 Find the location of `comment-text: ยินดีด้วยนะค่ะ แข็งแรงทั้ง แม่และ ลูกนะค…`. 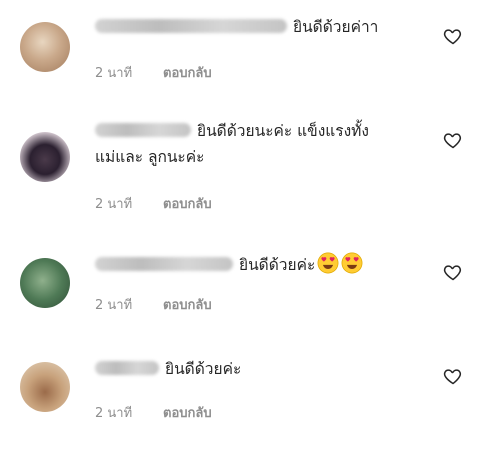

comment-text: ยินดีด้วยนะค่ะ แข็งแรงทั้ง แม่และ ลูกนะค… is located at coordinates (265, 144).